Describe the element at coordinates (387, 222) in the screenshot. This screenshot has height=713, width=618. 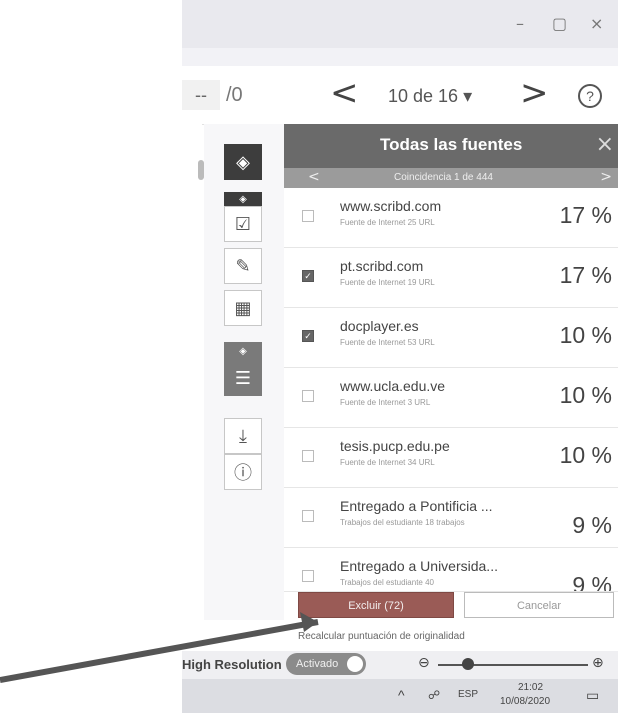
I see `source-type: Fuente de Internet 25 URL` at that location.